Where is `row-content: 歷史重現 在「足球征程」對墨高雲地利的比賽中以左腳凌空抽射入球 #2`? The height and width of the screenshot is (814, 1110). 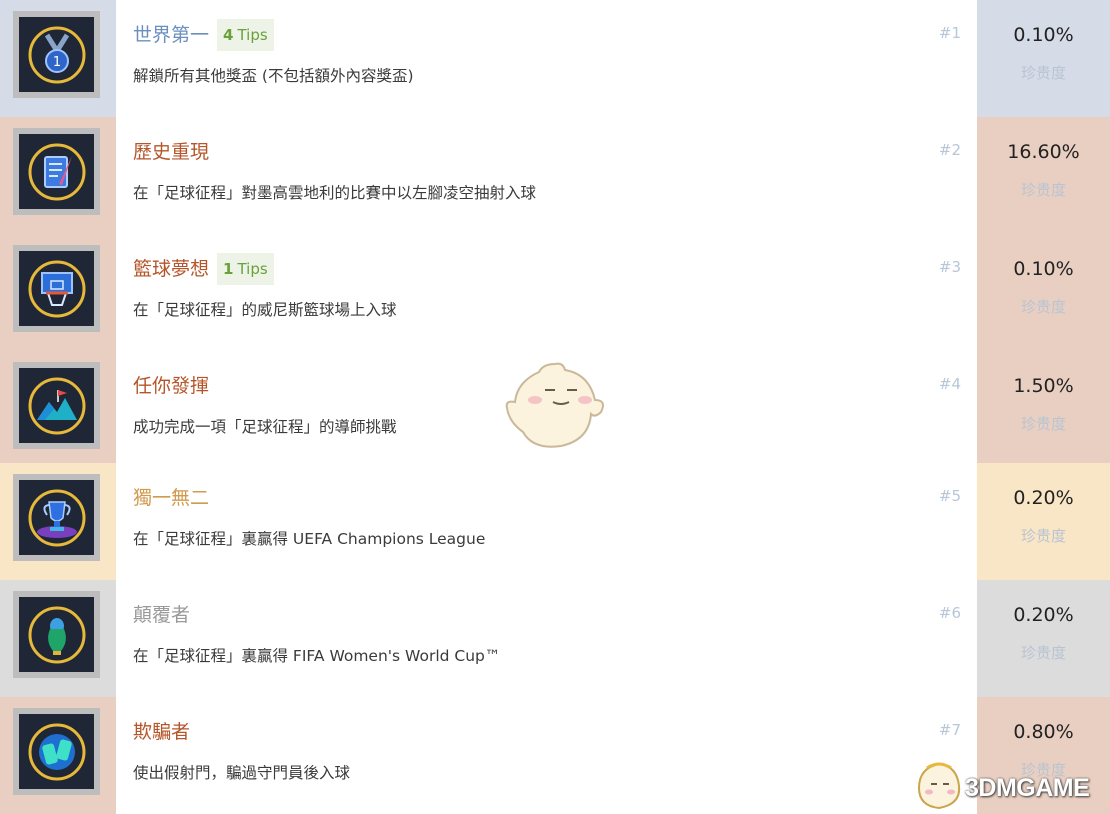 row-content: 歷史重現 在「足球征程」對墨高雲地利的比賽中以左腳凌空抽射入球 #2 is located at coordinates (546, 175).